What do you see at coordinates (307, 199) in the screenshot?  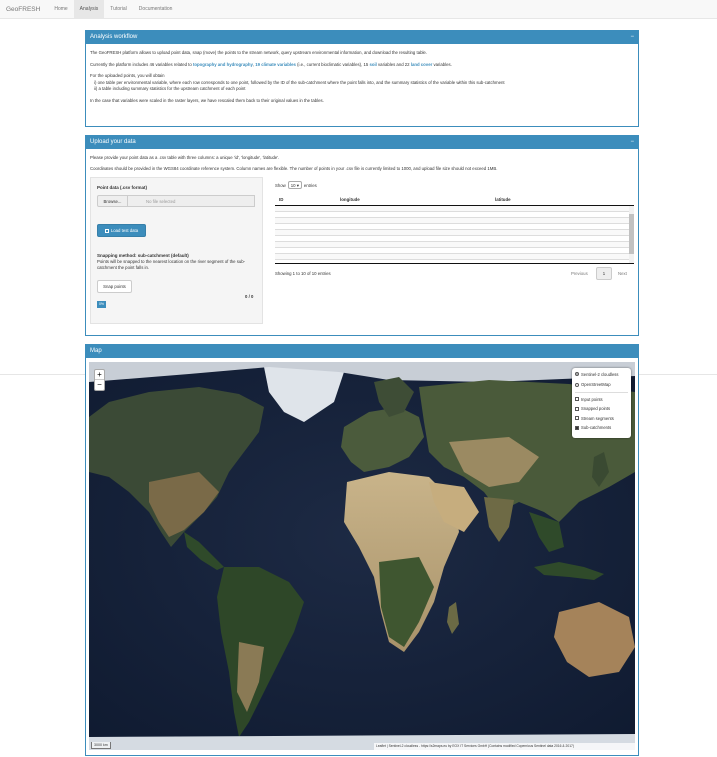 I see `column-header-id: ID` at bounding box center [307, 199].